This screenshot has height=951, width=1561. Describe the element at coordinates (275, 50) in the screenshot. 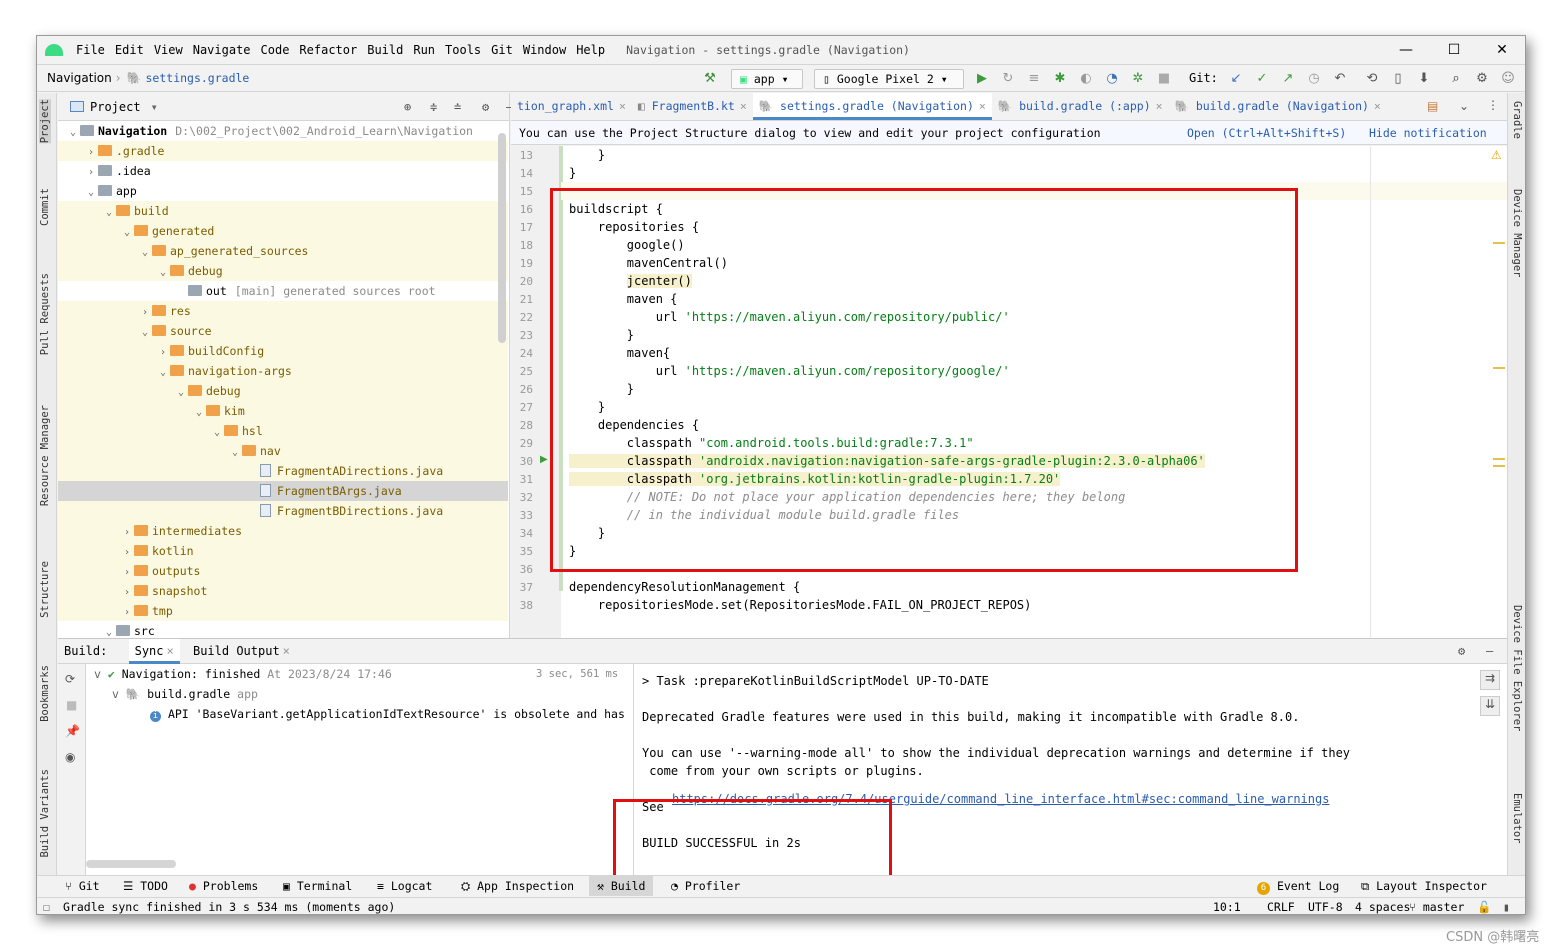

I see `menu-code: Code` at that location.